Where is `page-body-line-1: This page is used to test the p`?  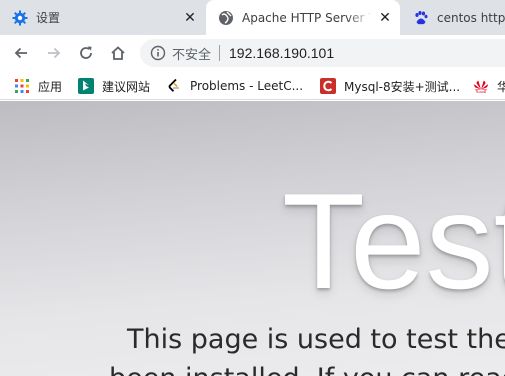
page-body-line-1: This page is used to test the p is located at coordinates (316, 339).